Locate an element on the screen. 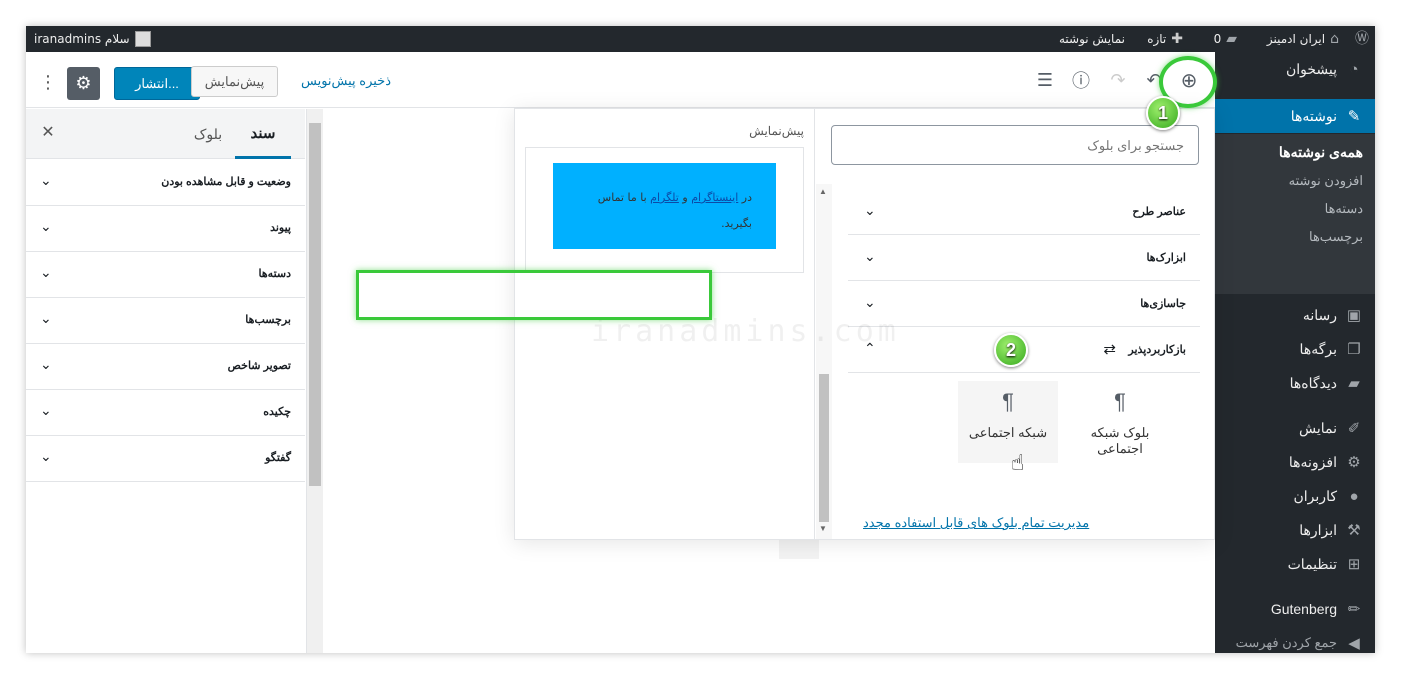 This screenshot has height=679, width=1401. view-post-link: نمایش نوشته is located at coordinates (1092, 39).